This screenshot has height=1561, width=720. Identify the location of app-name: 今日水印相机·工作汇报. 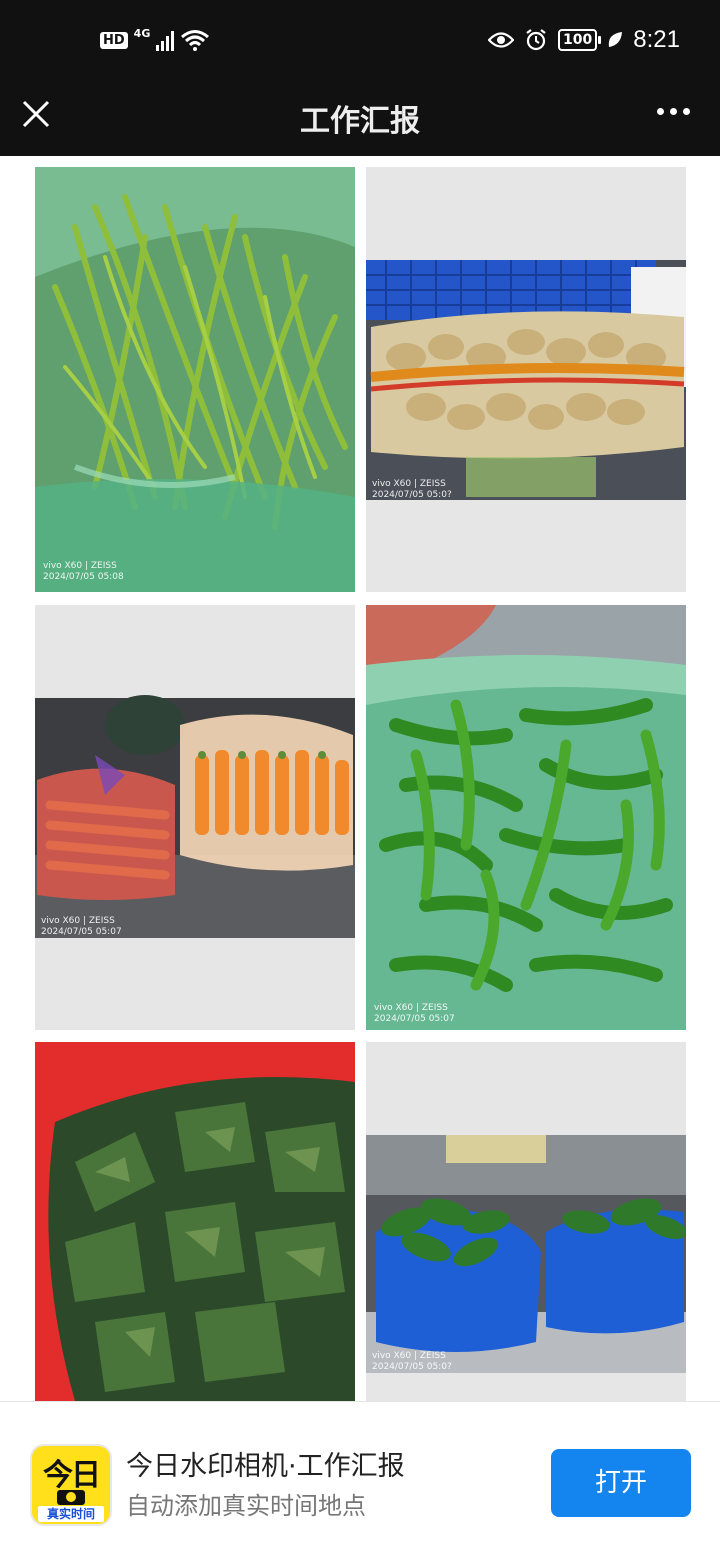
(265, 1466).